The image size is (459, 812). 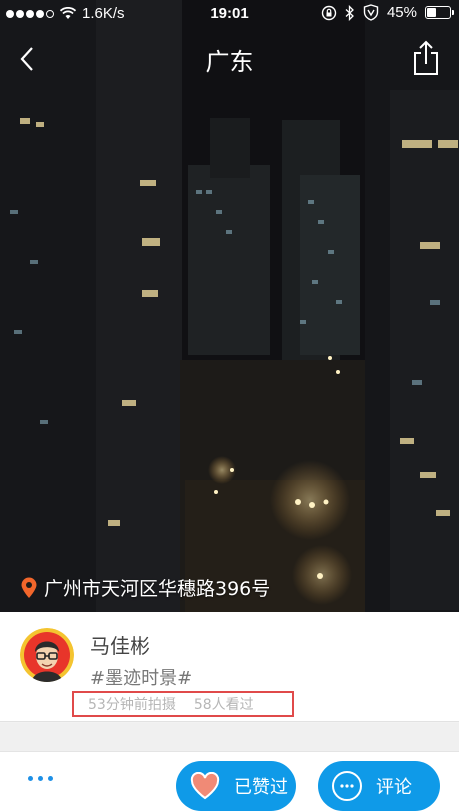 I want to click on share-icon, so click(x=426, y=57).